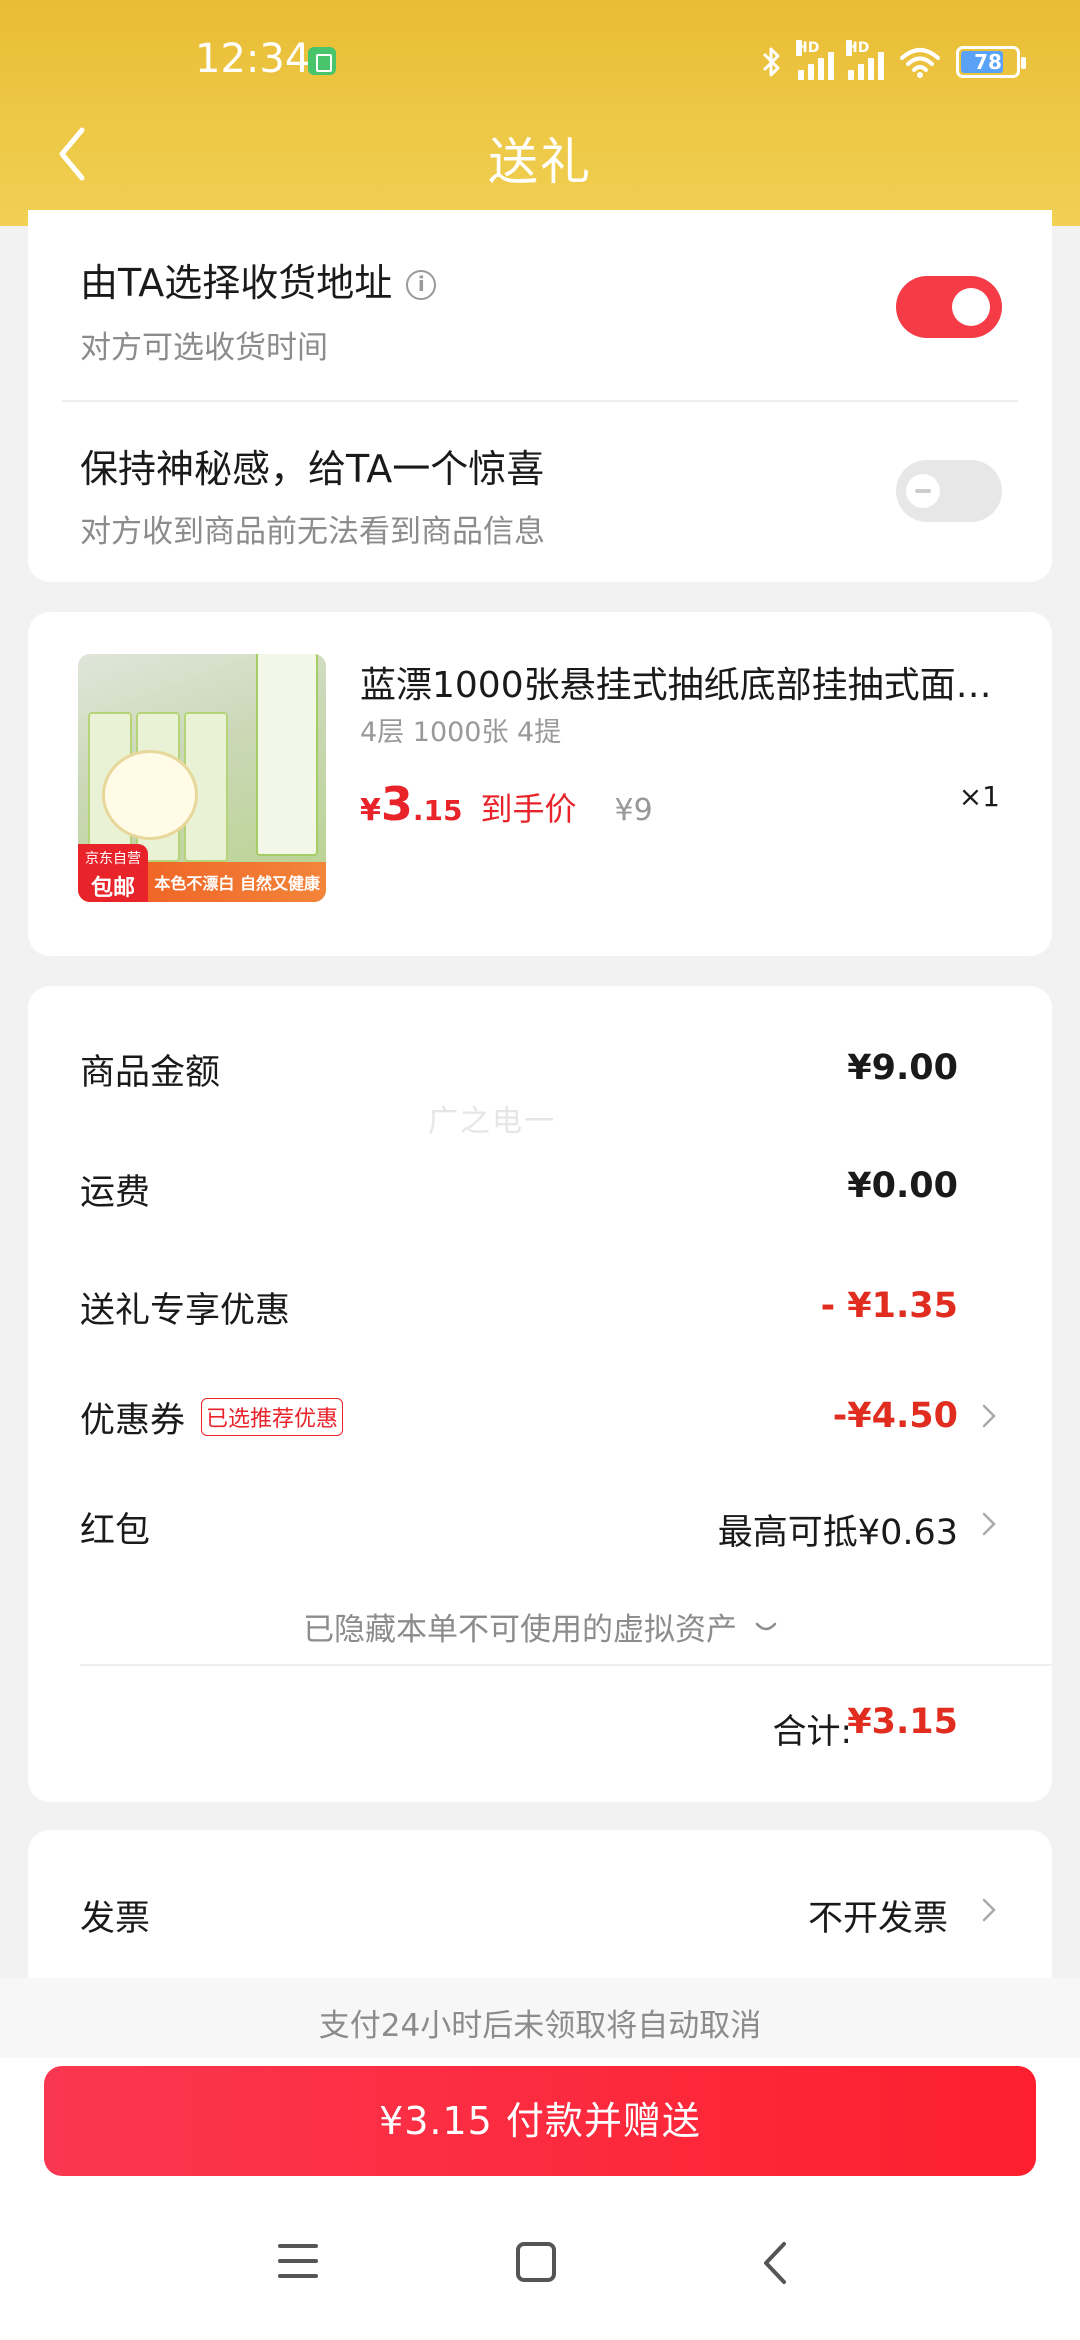  Describe the element at coordinates (858, 48) in the screenshot. I see `signal-hd-label-2: HD` at that location.